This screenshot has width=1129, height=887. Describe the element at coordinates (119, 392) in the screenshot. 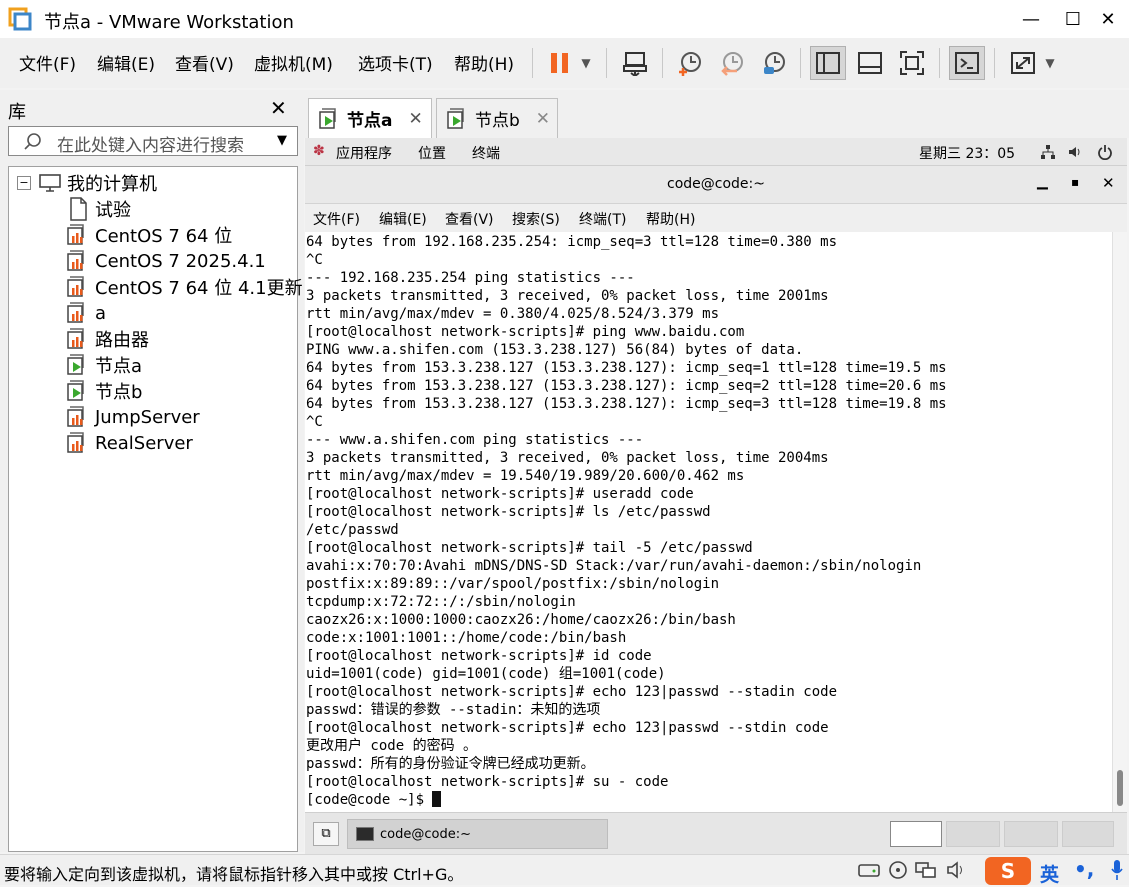

I see `library-item-label: 节点b` at that location.